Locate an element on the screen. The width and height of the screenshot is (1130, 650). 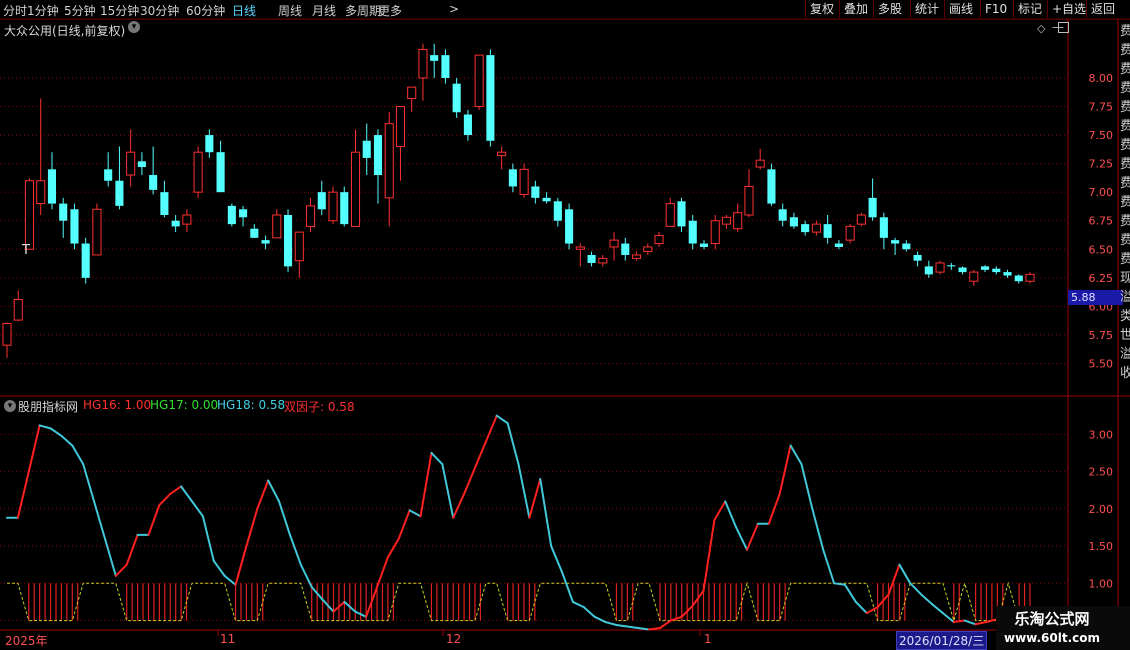
chevron-down-icon: ▾ is located at coordinates (134, 27).